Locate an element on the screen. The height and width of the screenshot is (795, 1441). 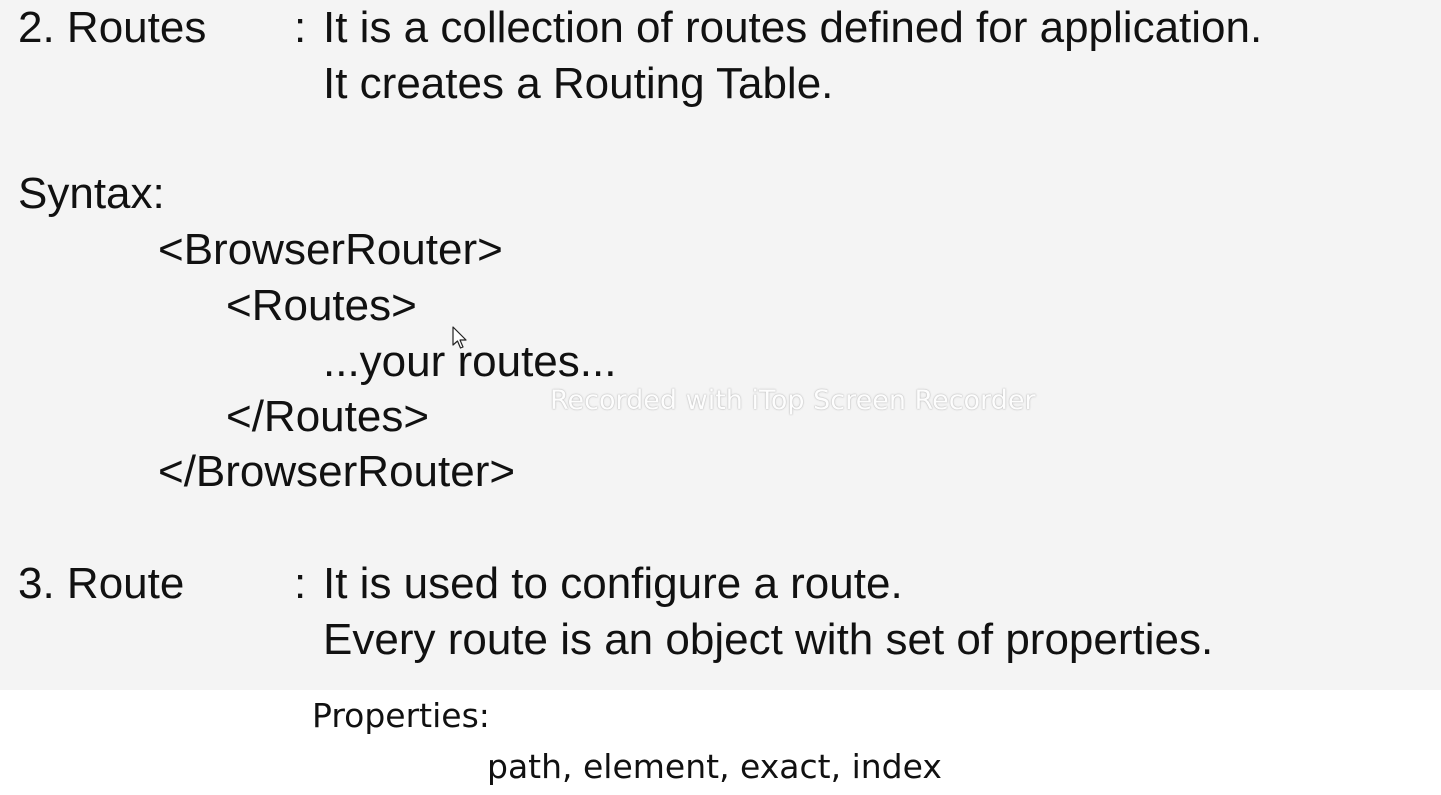
mouse-pointer-icon is located at coordinates (459, 337).